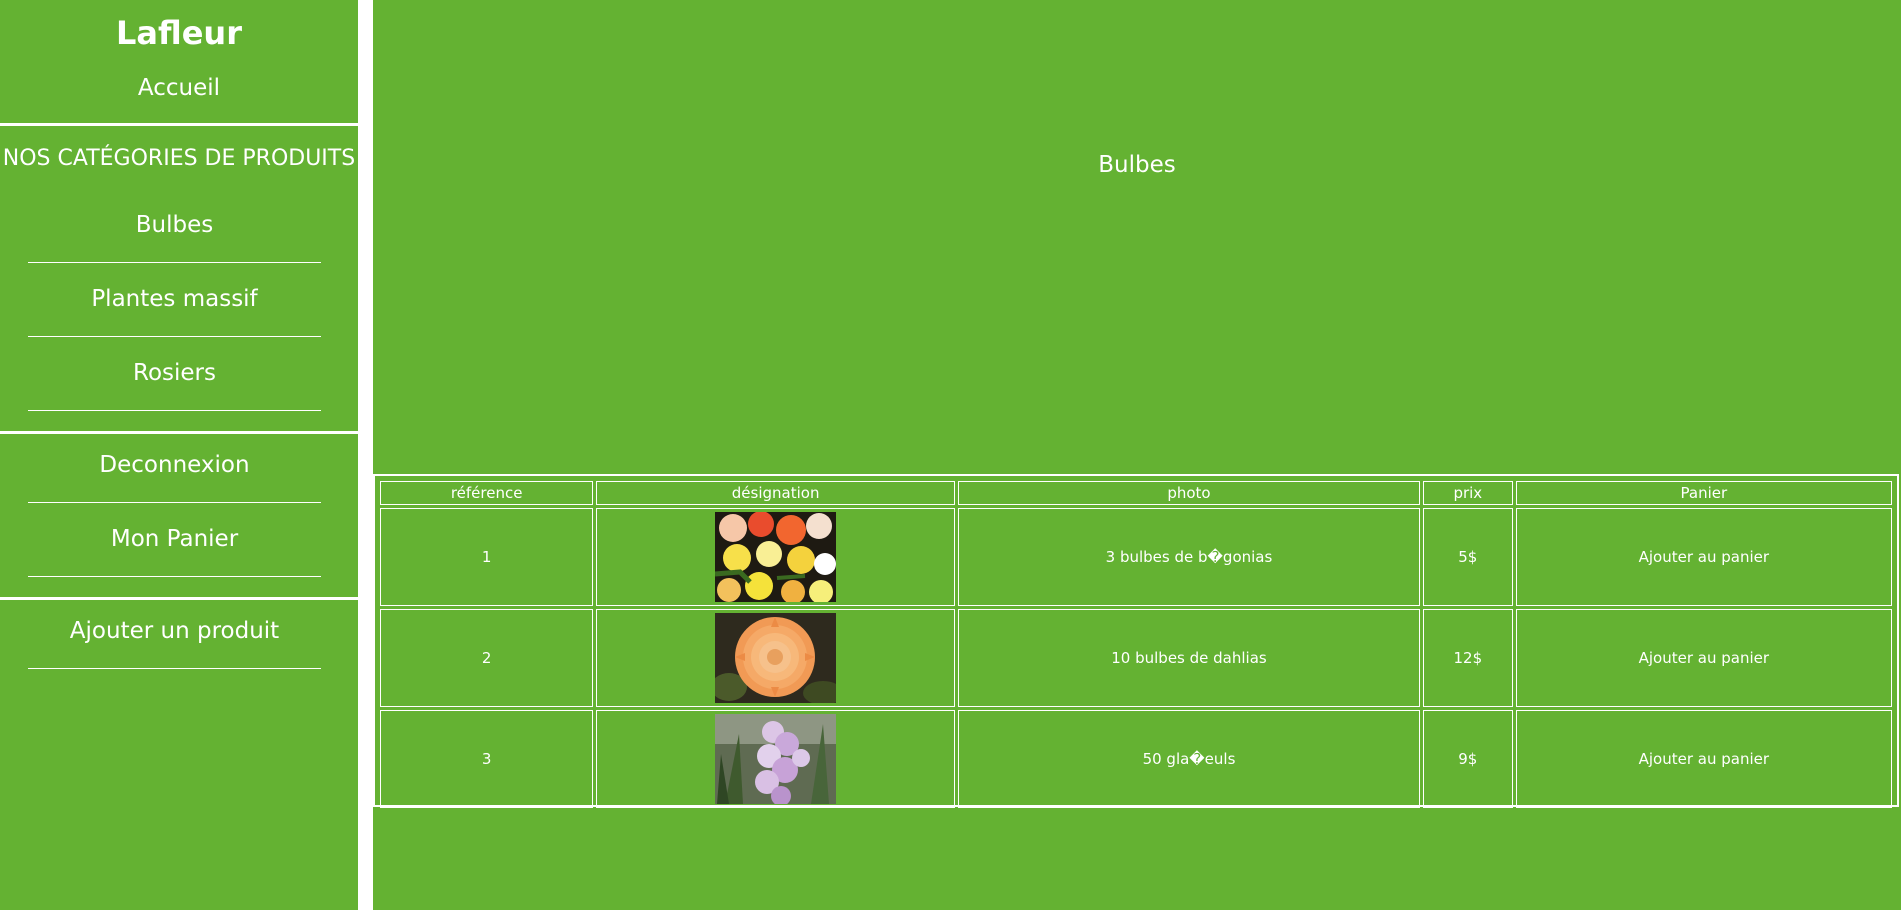 This screenshot has width=1901, height=910. What do you see at coordinates (1137, 165) in the screenshot?
I see `page-title: Bulbes` at bounding box center [1137, 165].